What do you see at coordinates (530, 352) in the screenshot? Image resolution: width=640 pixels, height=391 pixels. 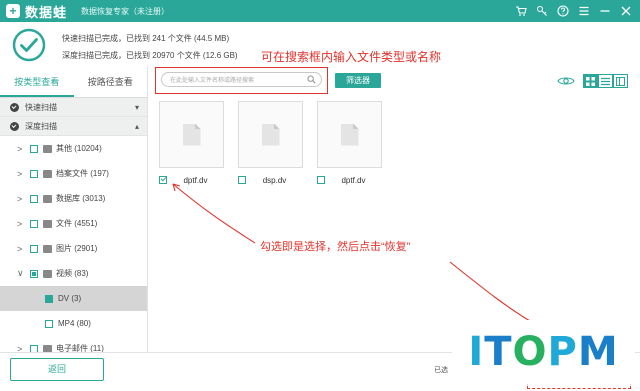 I see `watermark-letter: O` at bounding box center [530, 352].